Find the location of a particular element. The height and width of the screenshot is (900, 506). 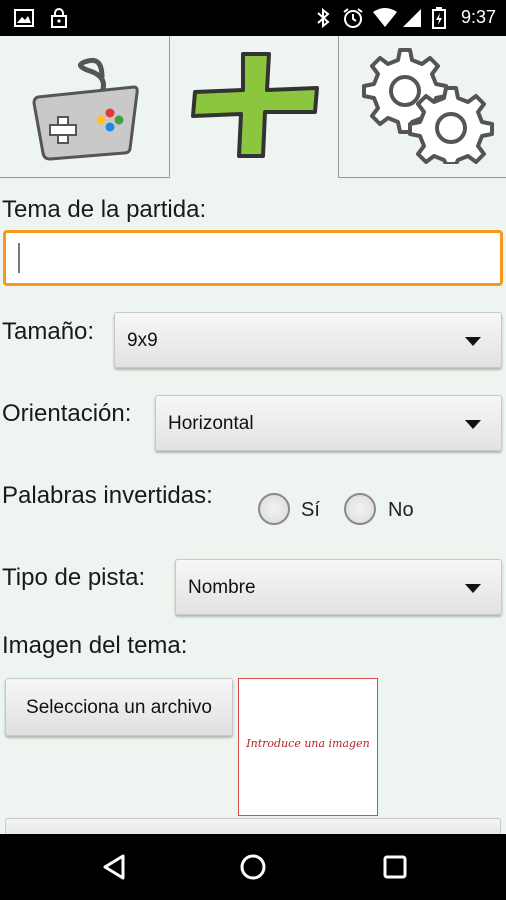

size-value: 9x9 is located at coordinates (142, 340).